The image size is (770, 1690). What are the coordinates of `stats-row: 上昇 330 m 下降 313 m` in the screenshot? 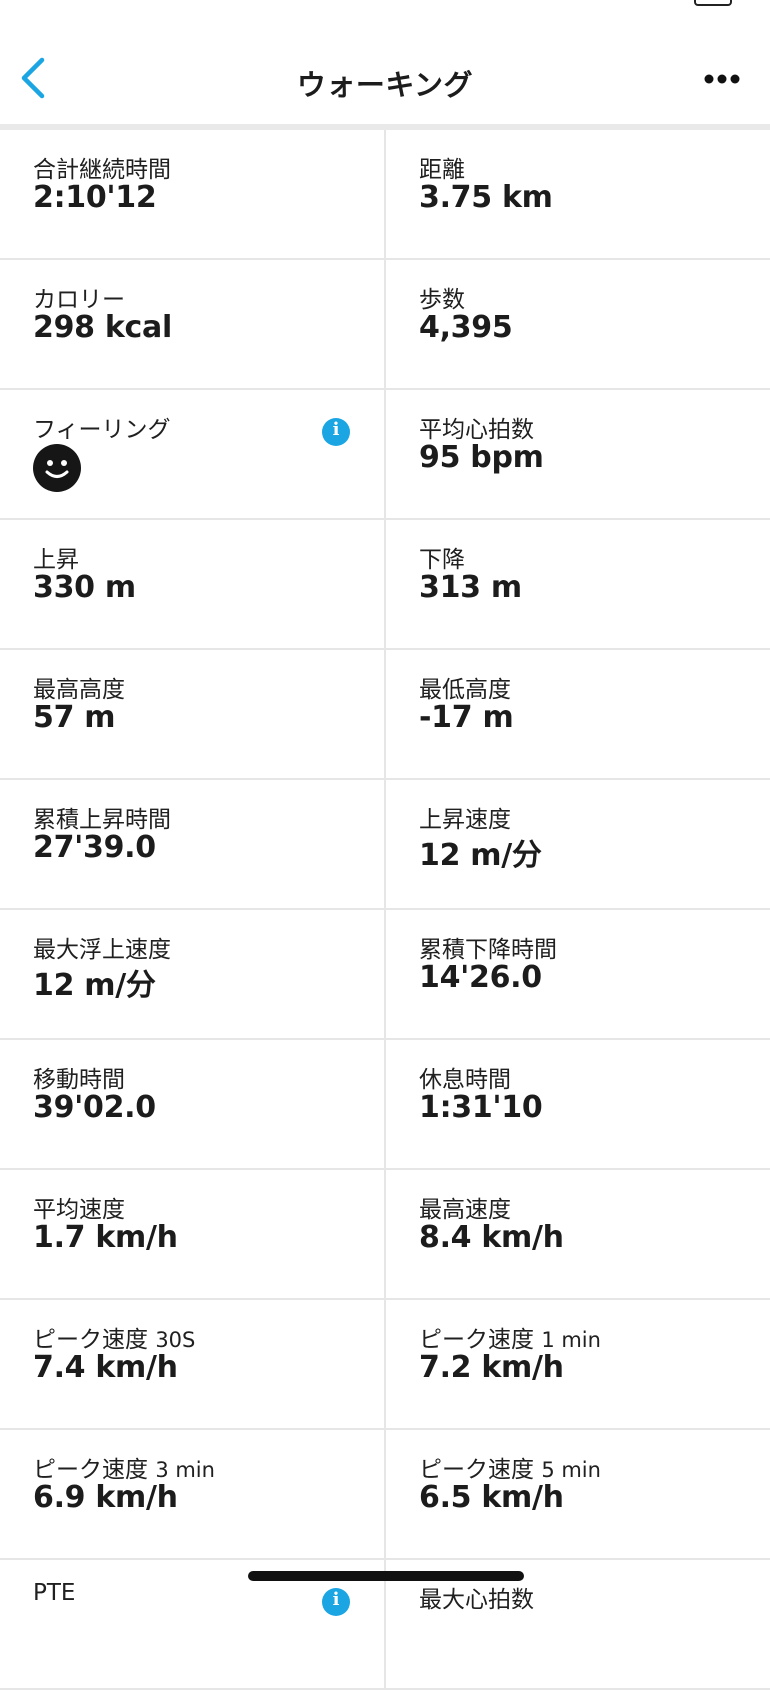 It's located at (385, 585).